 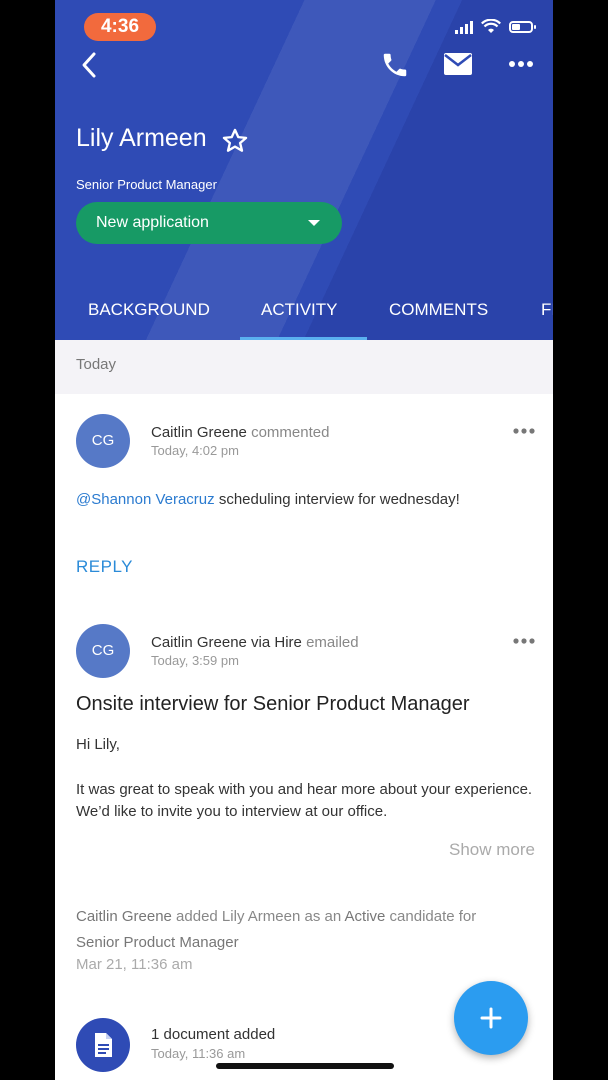 I want to click on mail-icon, so click(x=458, y=64).